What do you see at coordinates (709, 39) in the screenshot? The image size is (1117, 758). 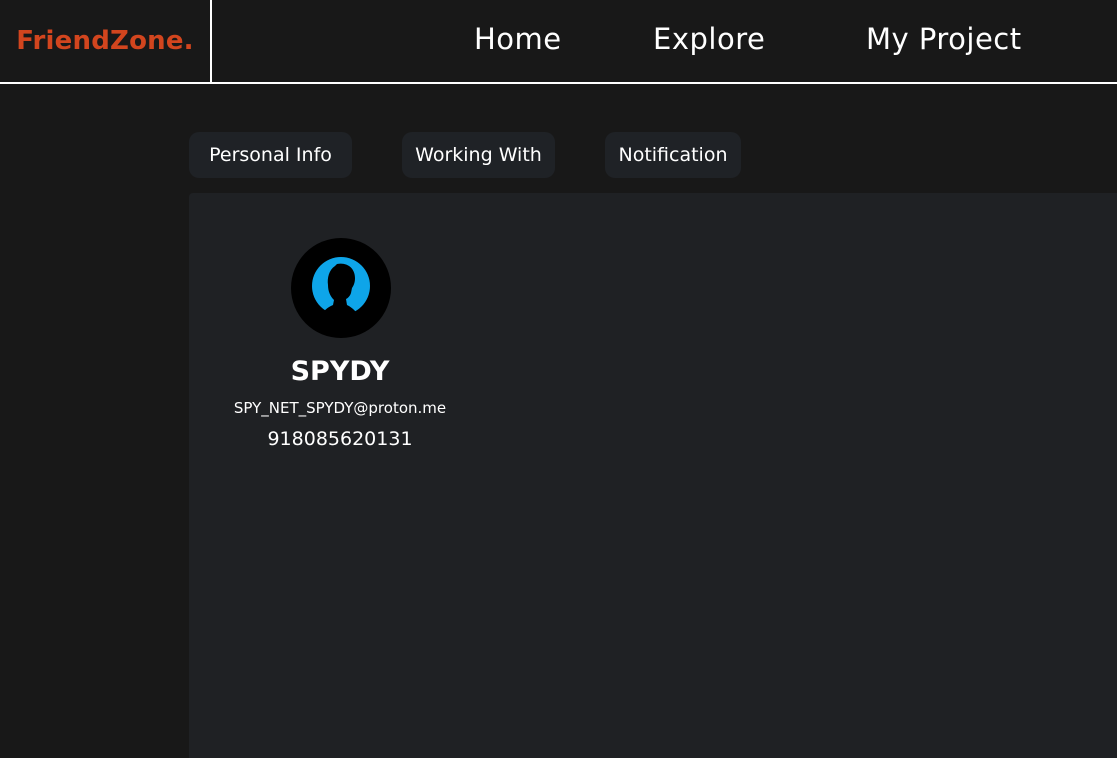 I see `nav-explore-link: Explore` at bounding box center [709, 39].